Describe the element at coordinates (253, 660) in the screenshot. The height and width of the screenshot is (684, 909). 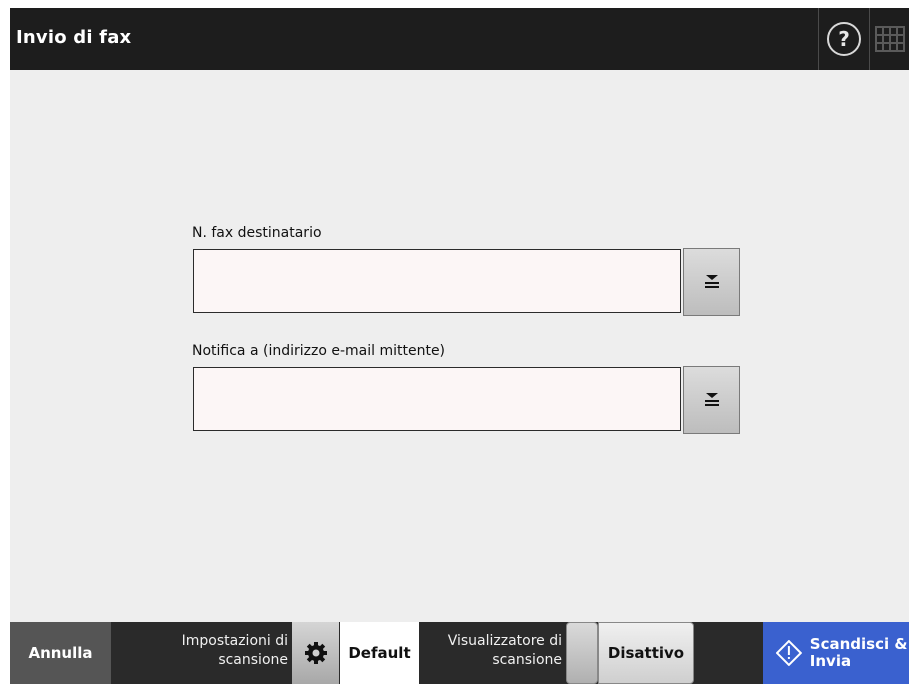
I see `scan-settings-label-line2: scansione` at that location.